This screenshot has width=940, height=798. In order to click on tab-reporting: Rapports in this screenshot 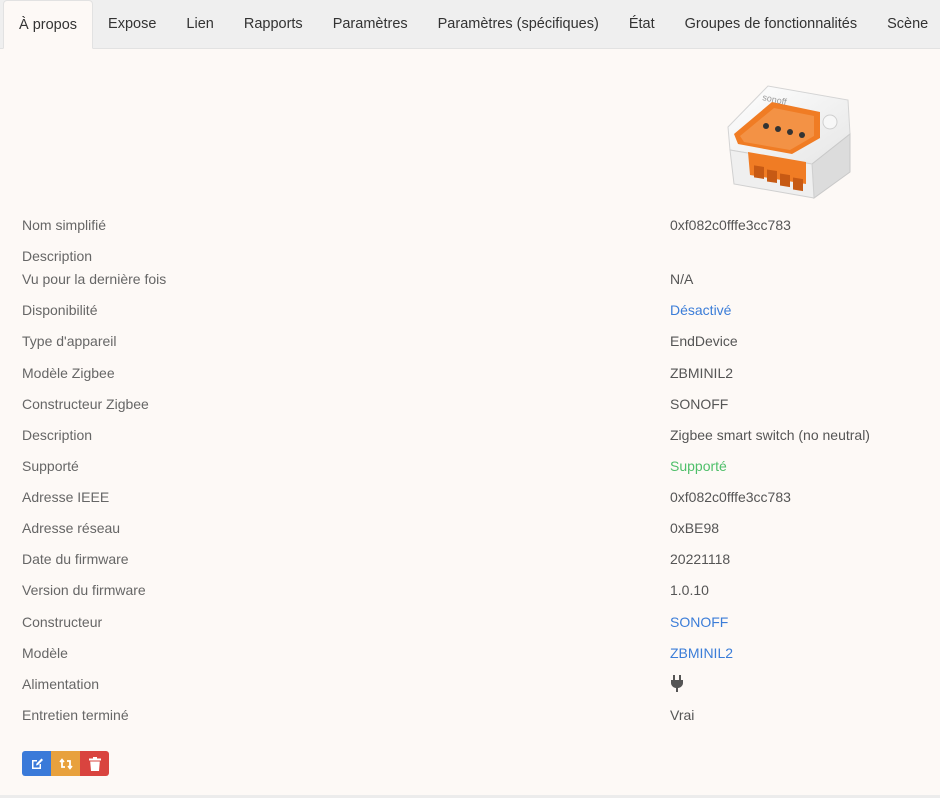, I will do `click(273, 24)`.